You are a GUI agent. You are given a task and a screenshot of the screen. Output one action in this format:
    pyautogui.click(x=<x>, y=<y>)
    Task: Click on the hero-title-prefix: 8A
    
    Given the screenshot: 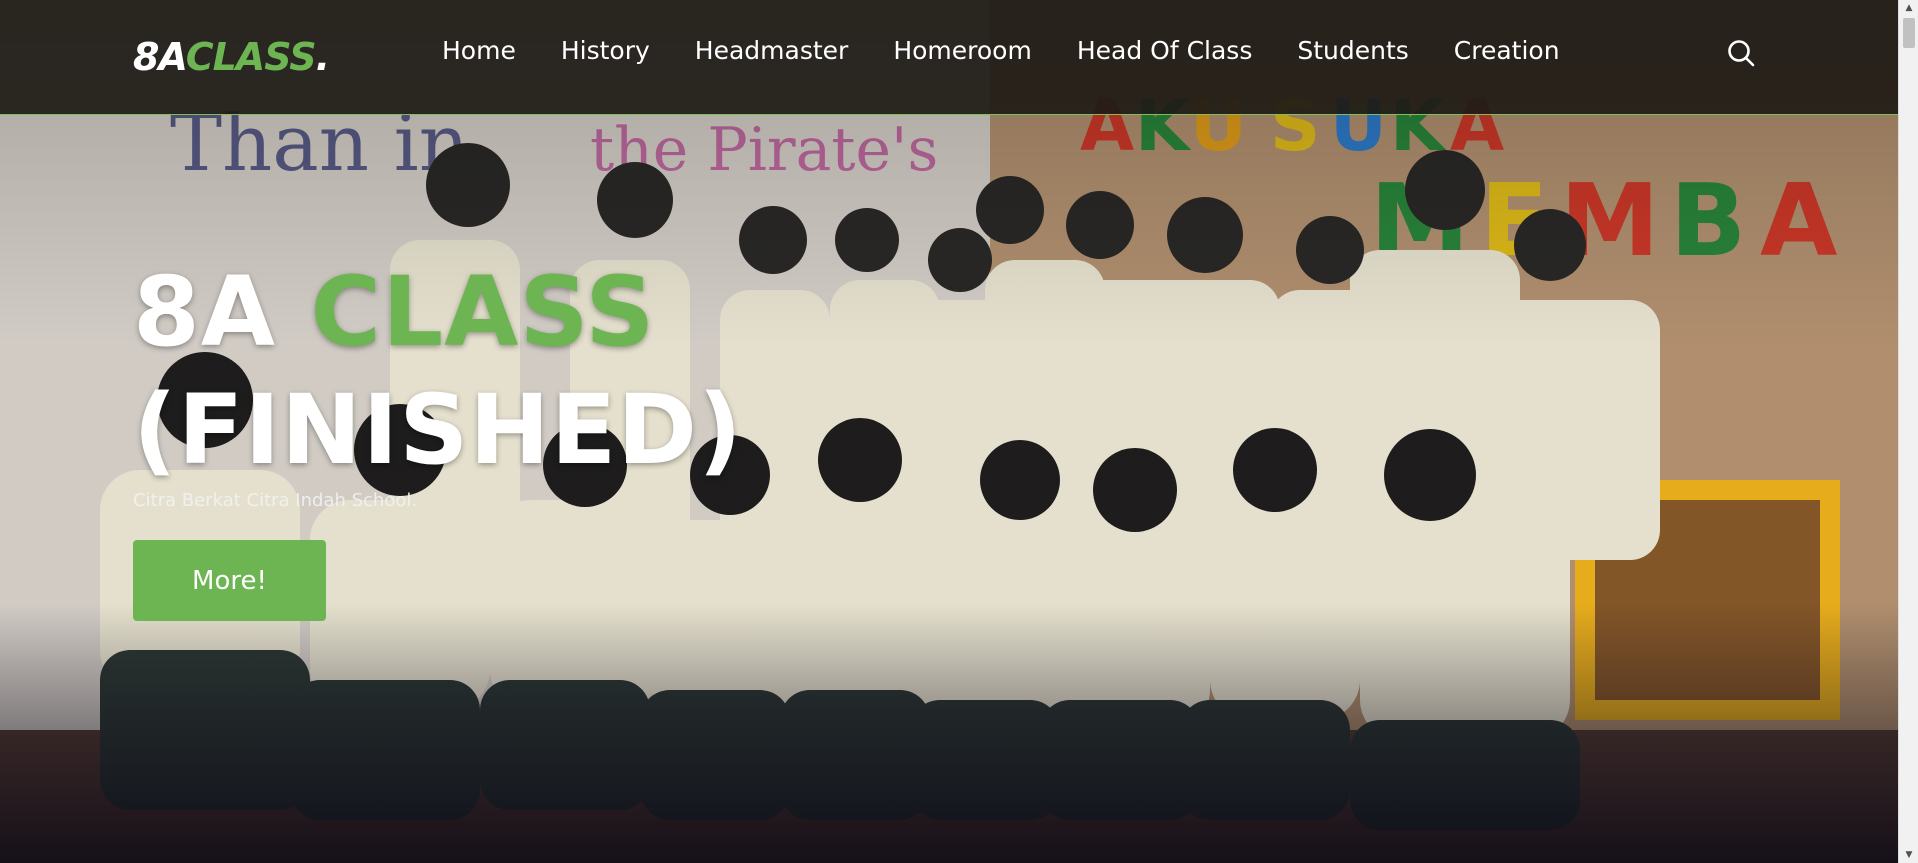 What is the action you would take?
    pyautogui.click(x=222, y=312)
    